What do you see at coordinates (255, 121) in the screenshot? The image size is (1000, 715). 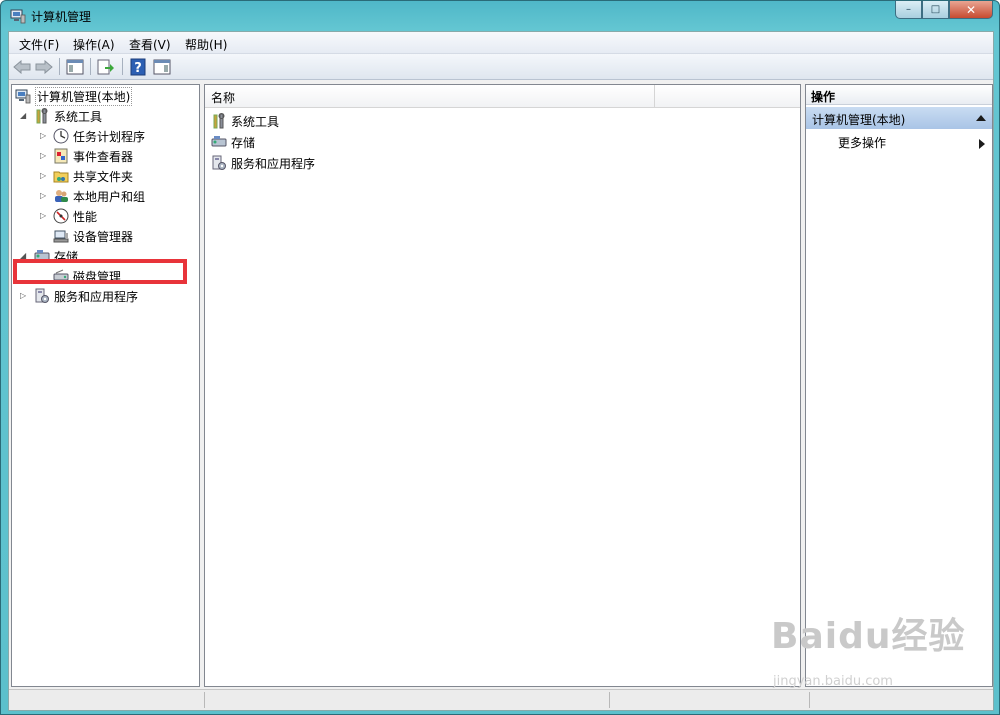 I see `list-item-label: 系统工具` at bounding box center [255, 121].